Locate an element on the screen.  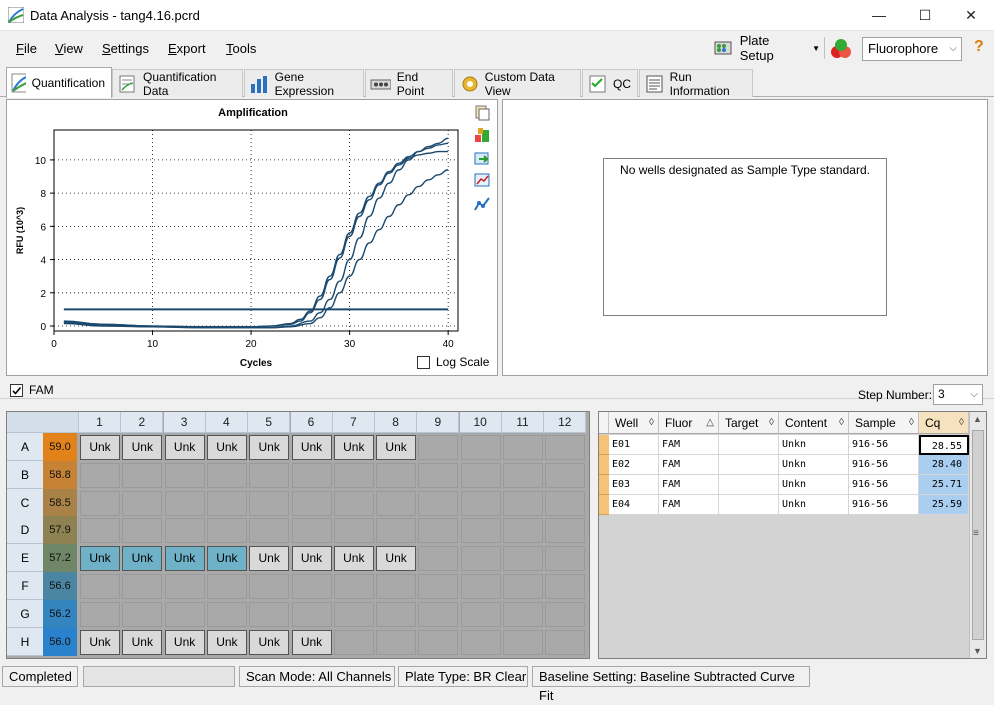
cell-well: E03 is located at coordinates (634, 485).